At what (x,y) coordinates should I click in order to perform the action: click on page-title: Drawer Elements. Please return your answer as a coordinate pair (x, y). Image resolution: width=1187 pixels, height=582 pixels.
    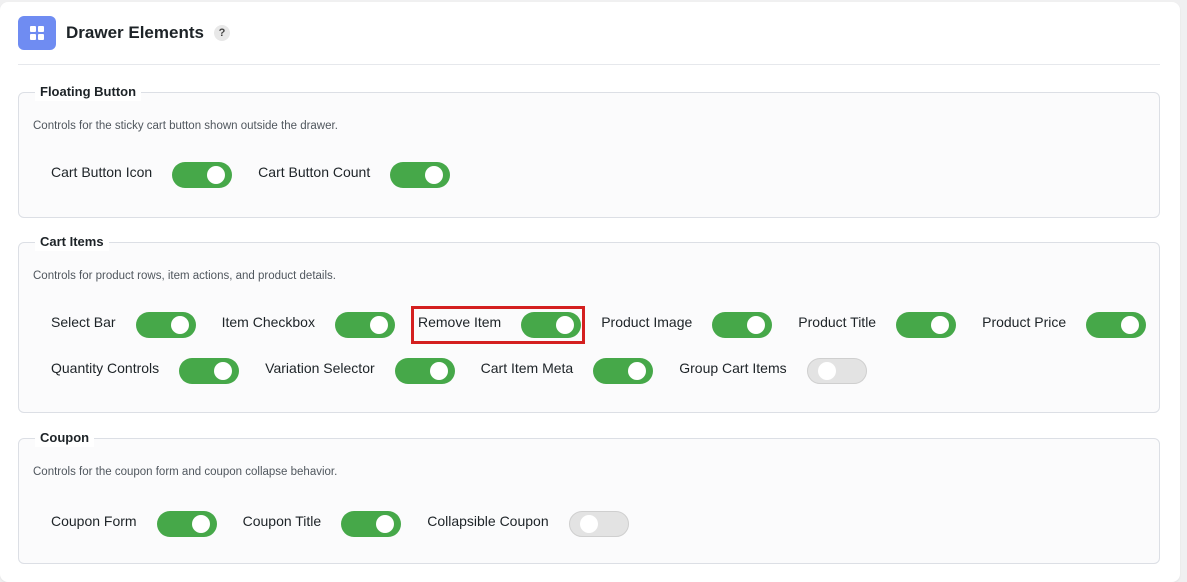
    Looking at the image, I should click on (135, 32).